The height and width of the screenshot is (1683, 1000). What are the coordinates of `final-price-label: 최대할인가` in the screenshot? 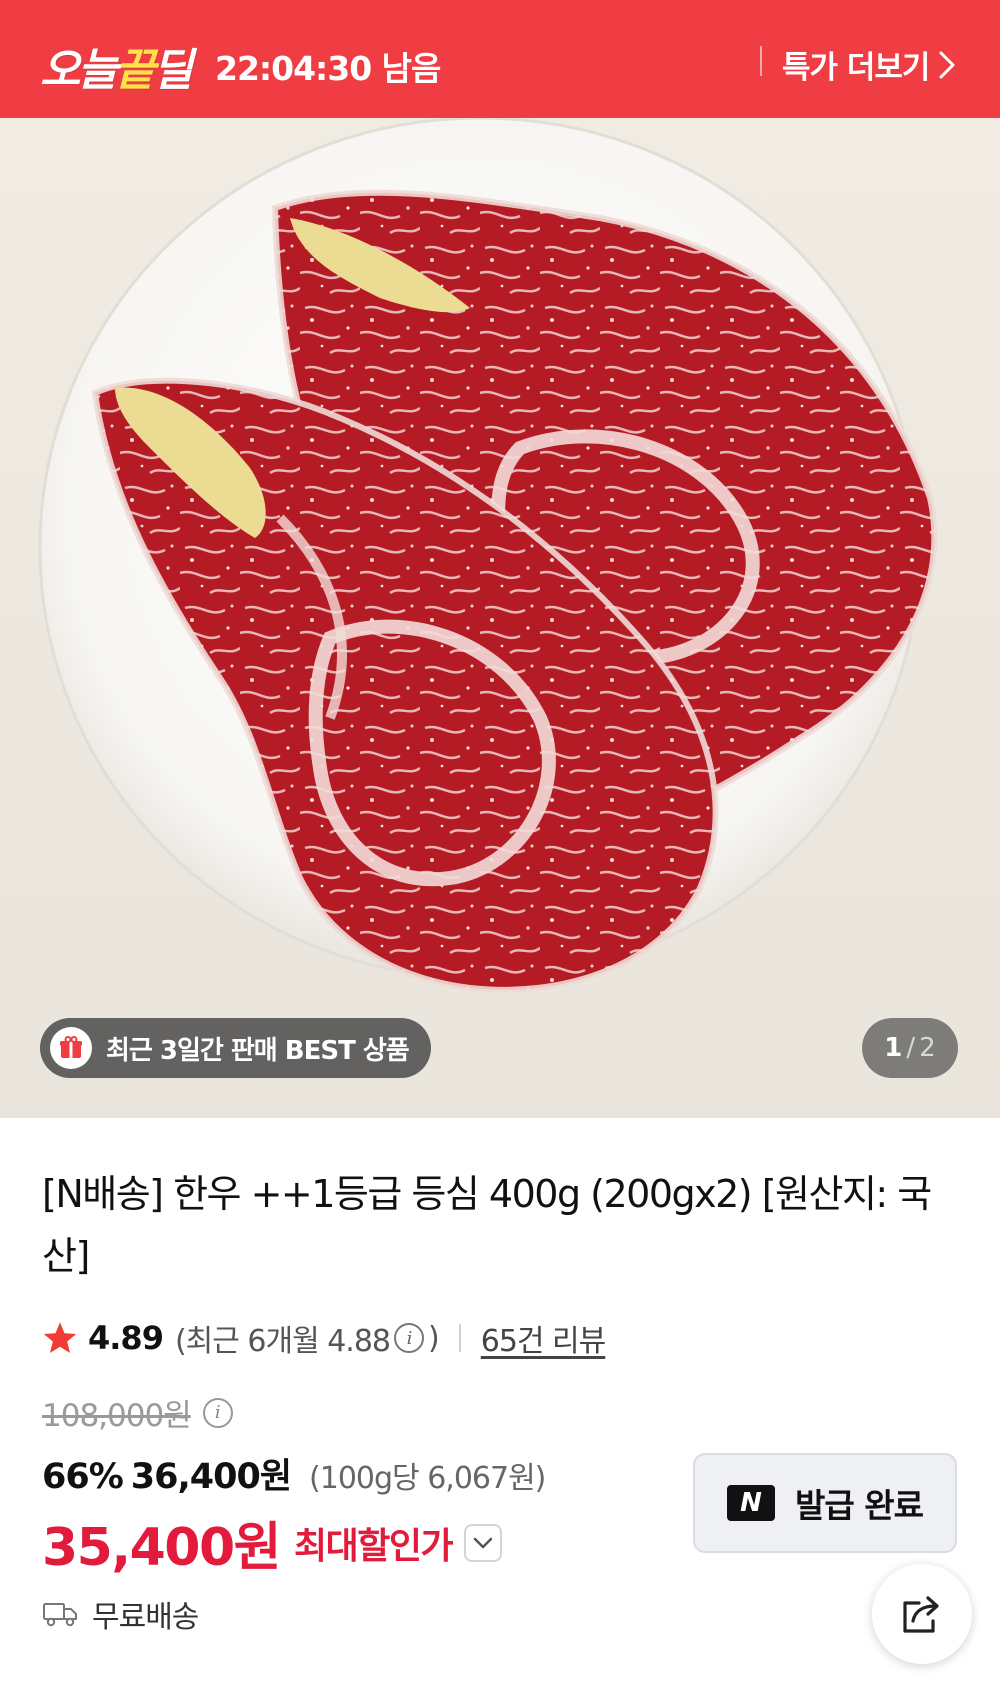 It's located at (374, 1546).